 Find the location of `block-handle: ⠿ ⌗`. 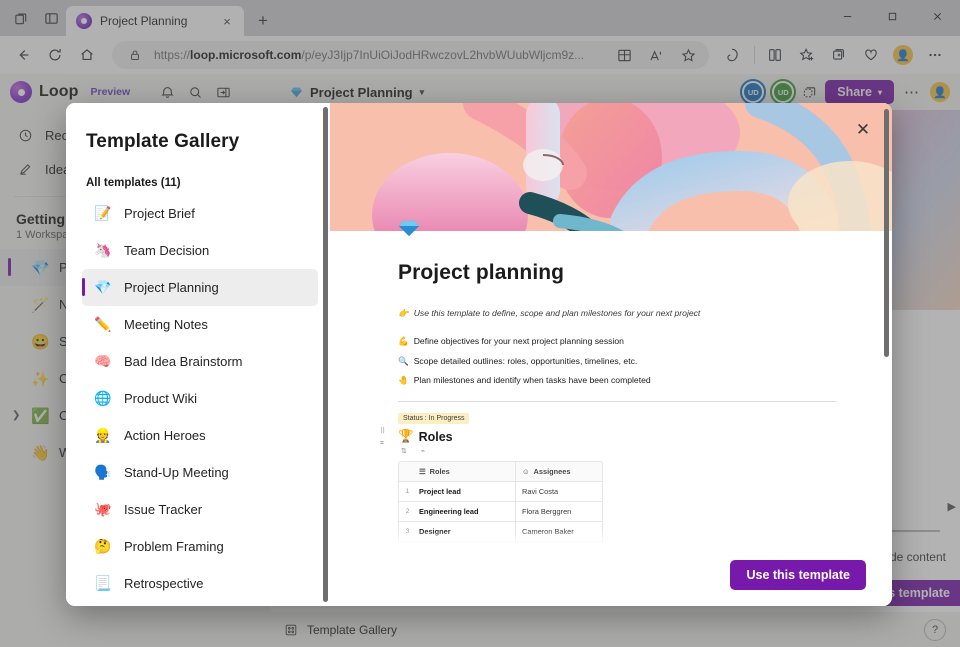

block-handle: ⠿ ⌗ is located at coordinates (382, 438).